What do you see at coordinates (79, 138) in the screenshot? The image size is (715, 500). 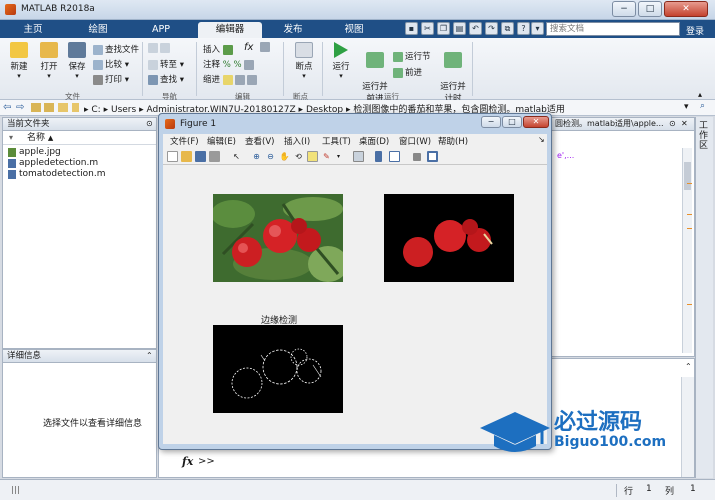 I see `column-header: 名称 ▲ ▾` at bounding box center [79, 138].